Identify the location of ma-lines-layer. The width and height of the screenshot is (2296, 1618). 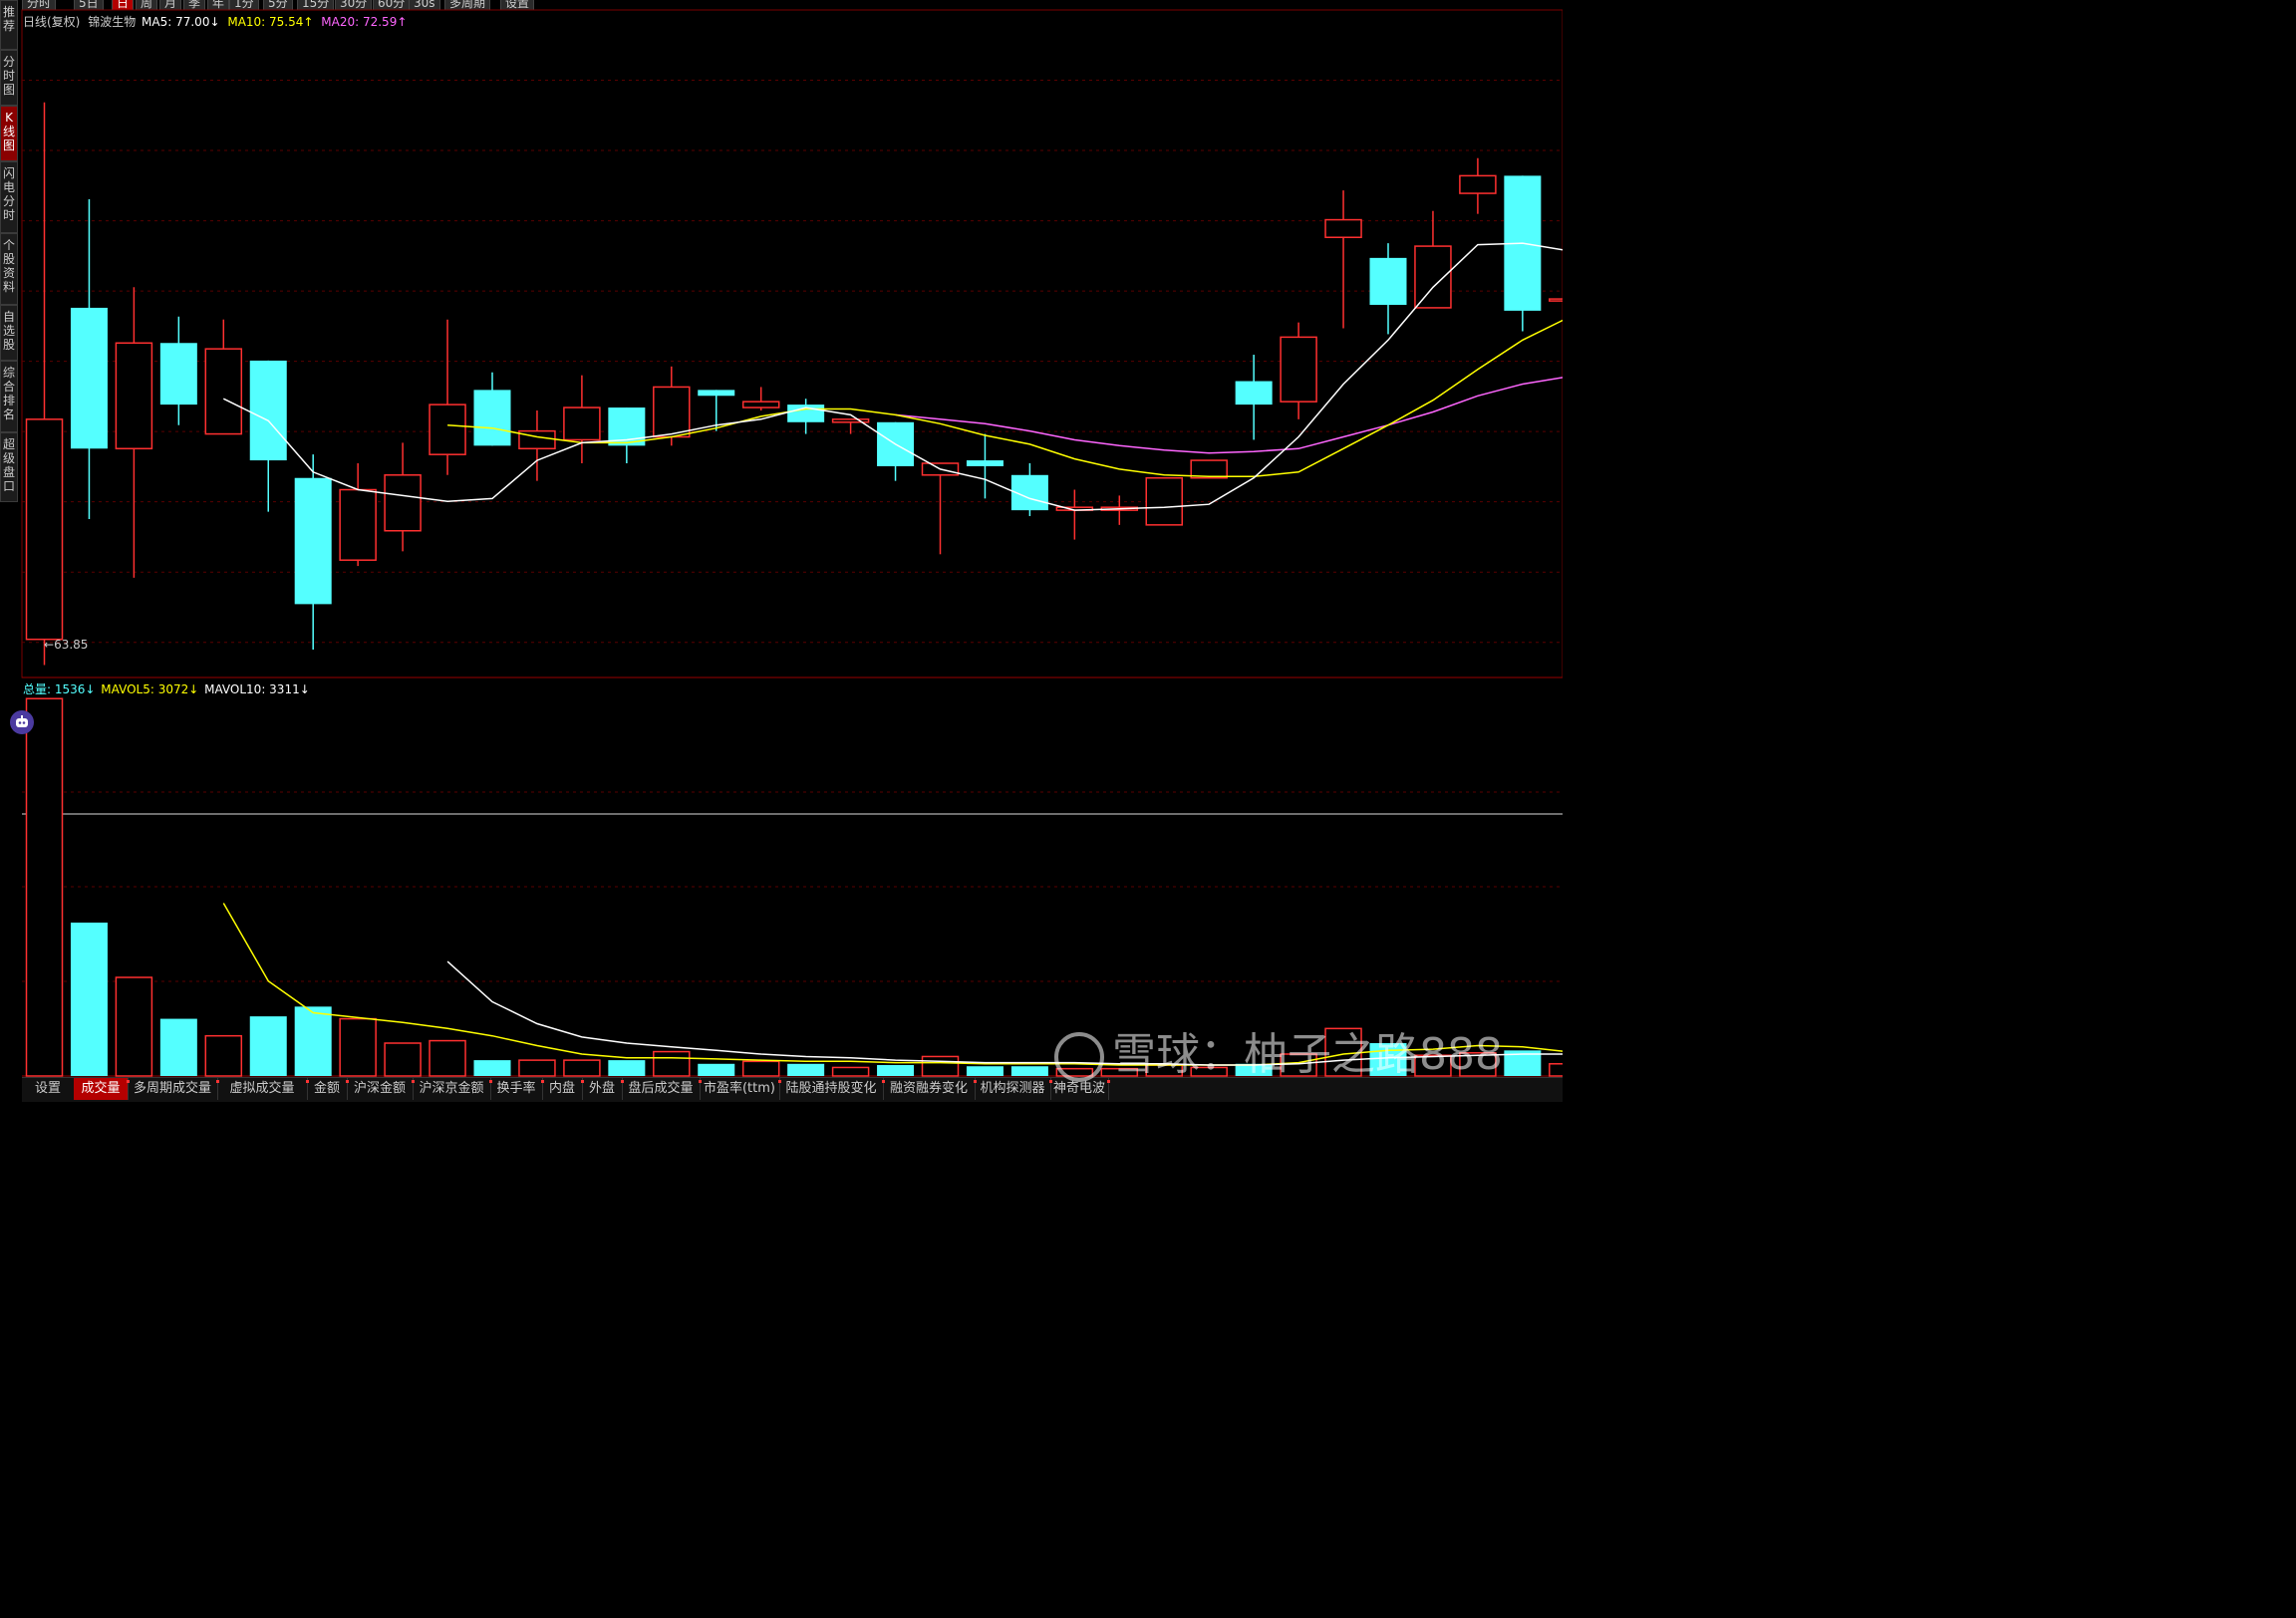
(892, 376).